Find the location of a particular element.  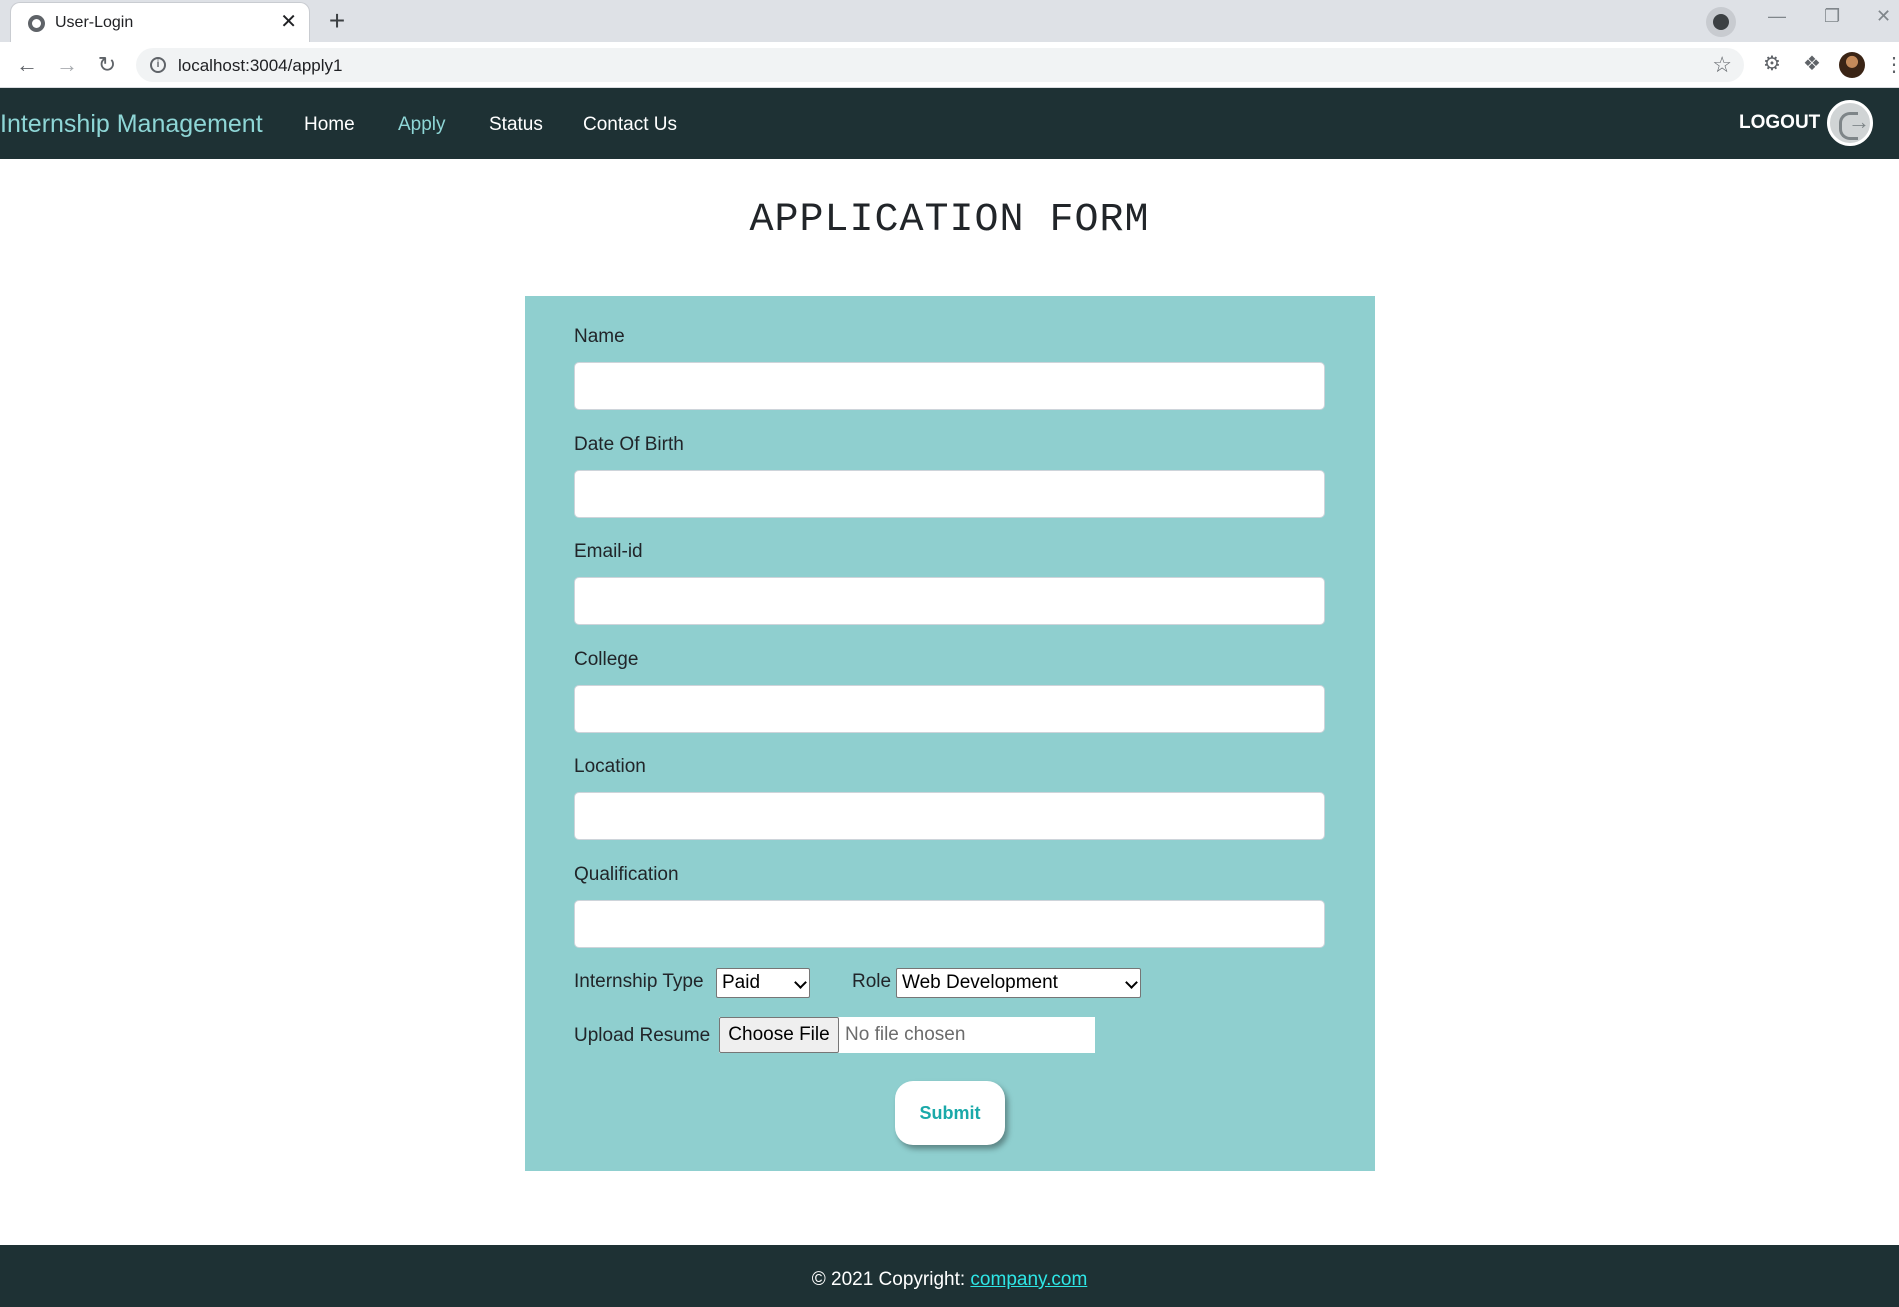

email-label: Email-id is located at coordinates (608, 551).